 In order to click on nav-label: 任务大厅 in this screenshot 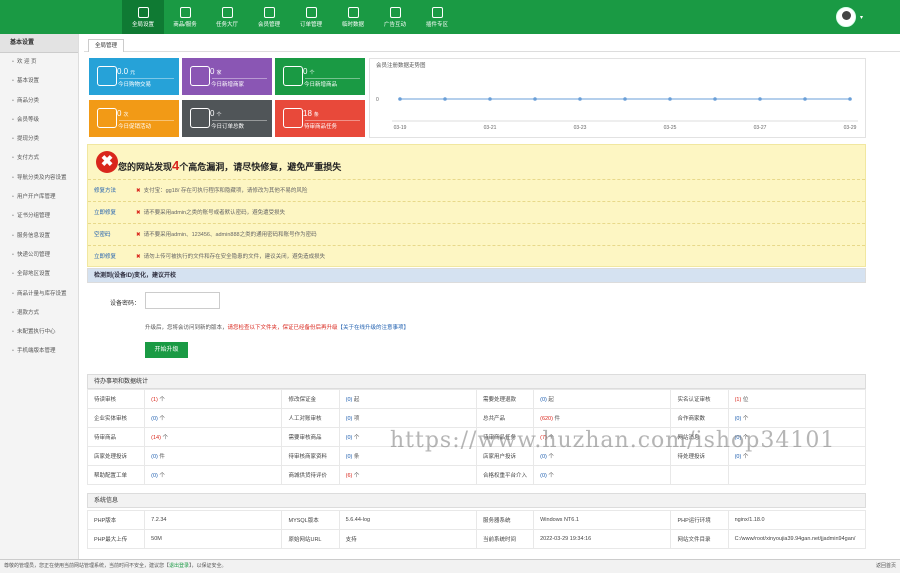, I will do `click(226, 24)`.